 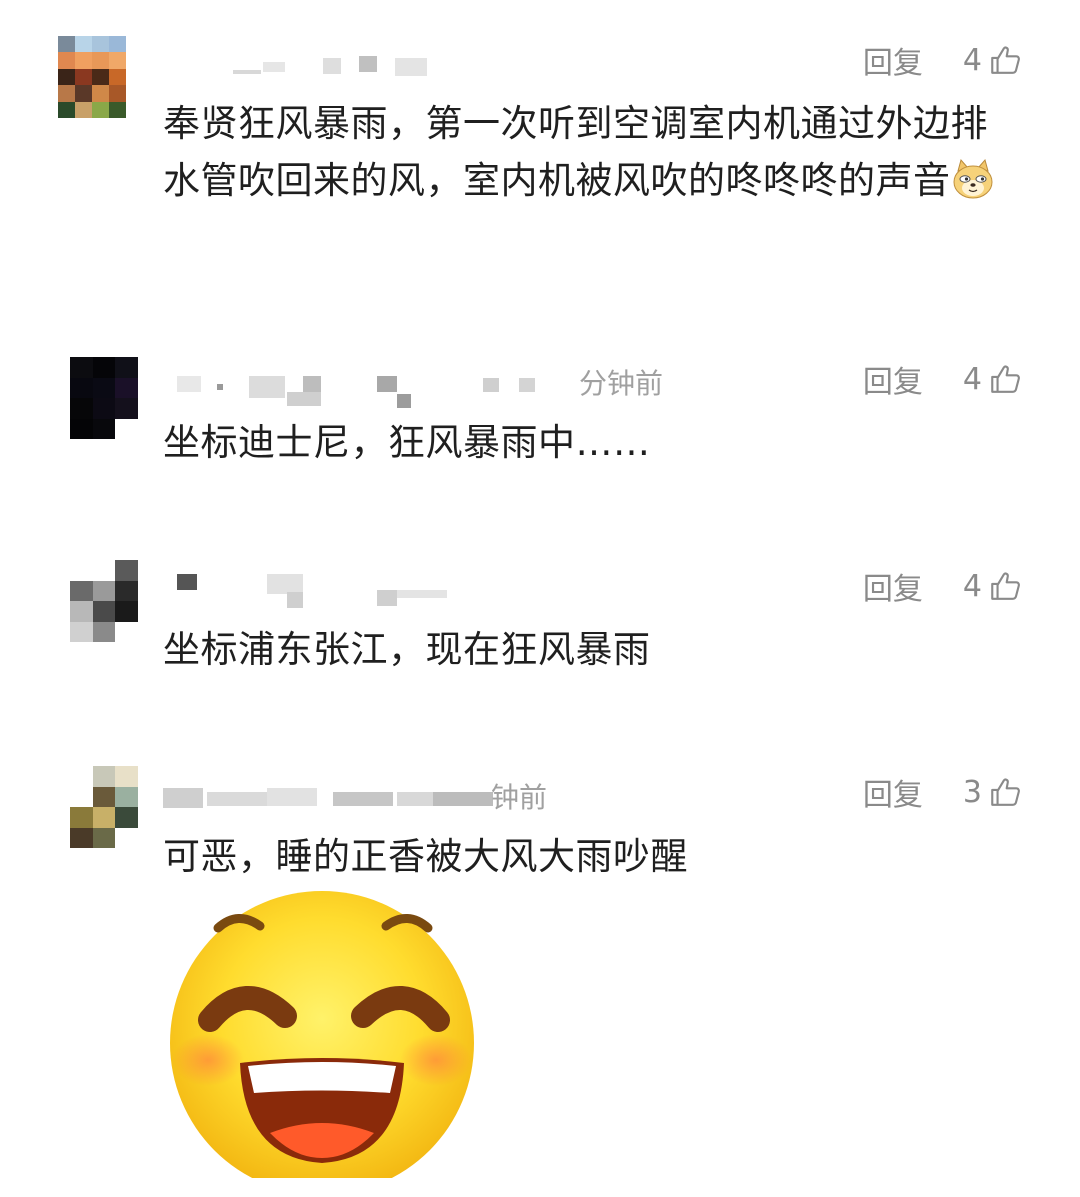 I want to click on like-button: 3, so click(x=992, y=792).